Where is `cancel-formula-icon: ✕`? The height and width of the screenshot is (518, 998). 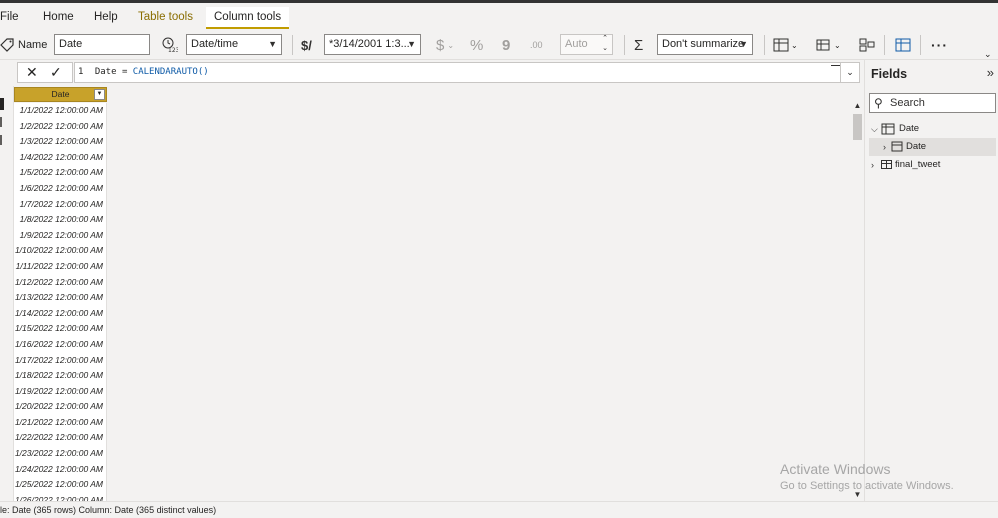
cancel-formula-icon: ✕ is located at coordinates (32, 72).